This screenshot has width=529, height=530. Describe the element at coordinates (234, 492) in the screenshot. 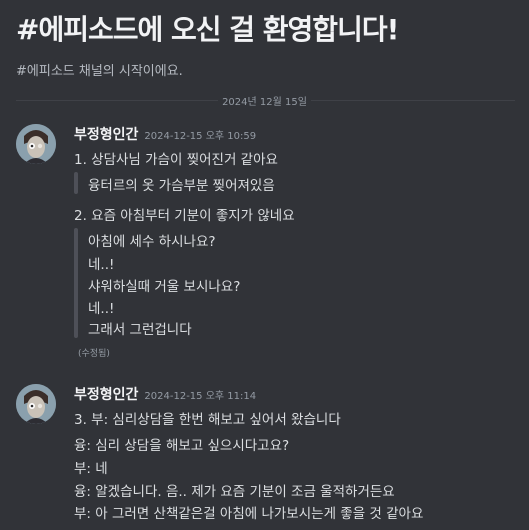

I see `message-line: 융: 알겠습니다. 음.. 제가 요즘 기분이 조금 울적하거든요` at that location.